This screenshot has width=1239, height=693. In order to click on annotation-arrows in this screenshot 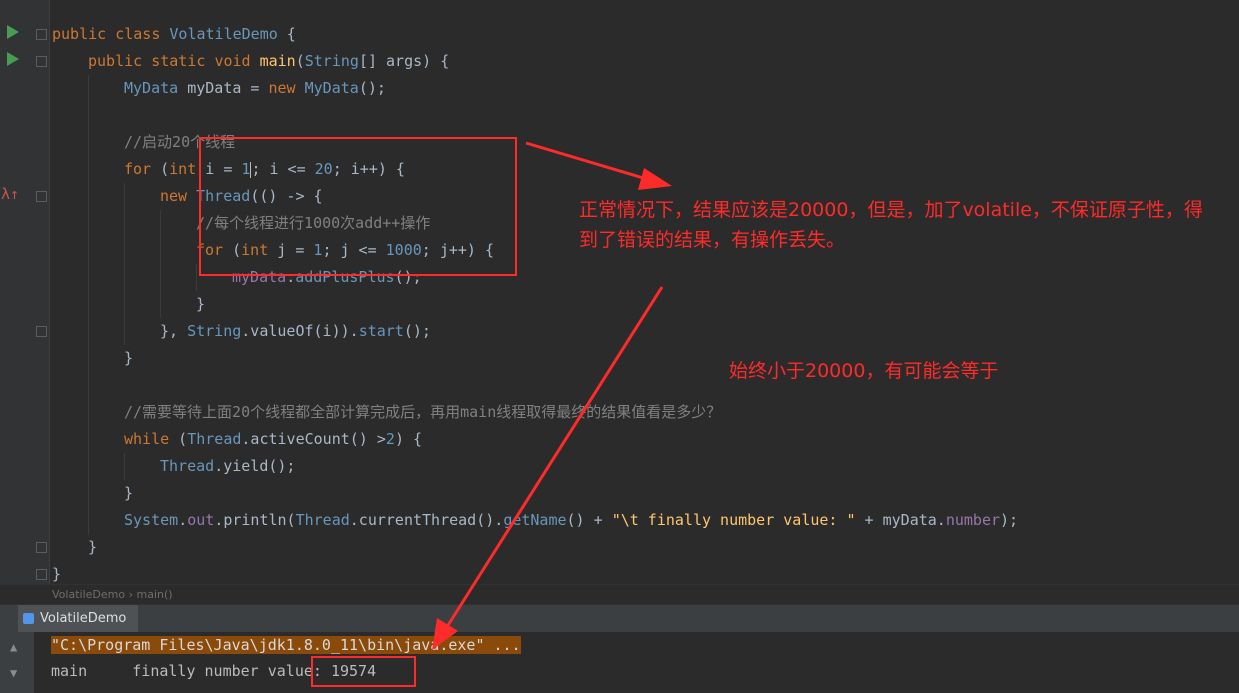, I will do `click(552, 395)`.